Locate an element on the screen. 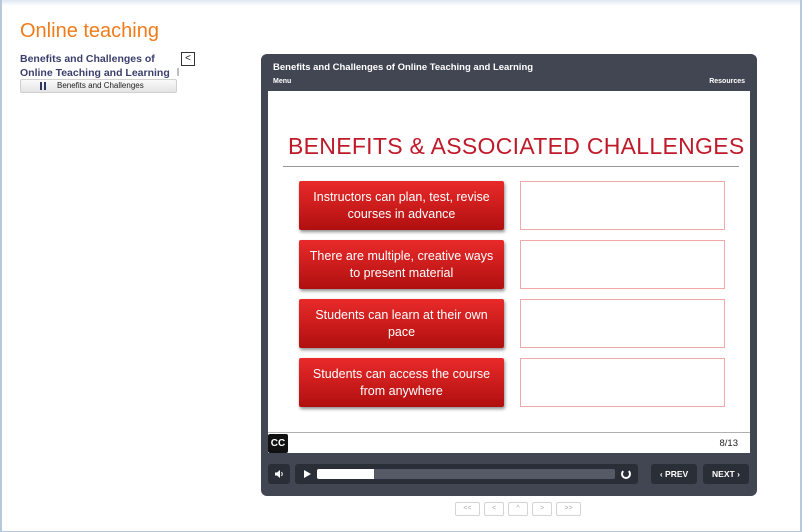  seek-bar is located at coordinates (466, 474).